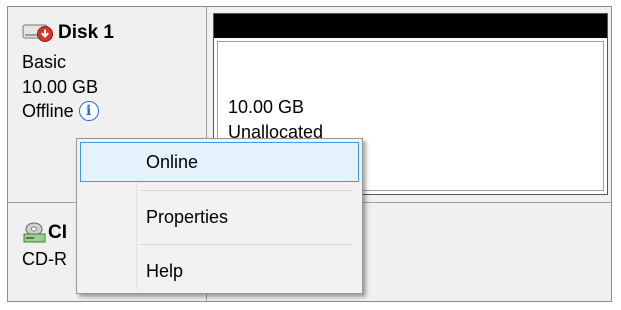  I want to click on disk-offline-icon, so click(39, 33).